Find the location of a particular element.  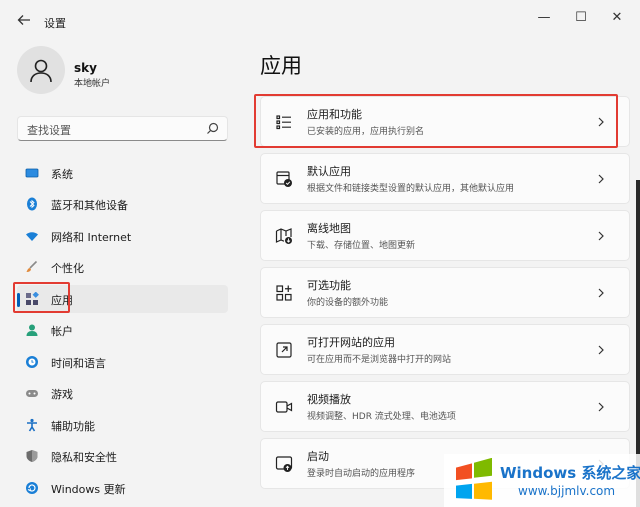

search-placeholder: 查找设置 is located at coordinates (49, 130).